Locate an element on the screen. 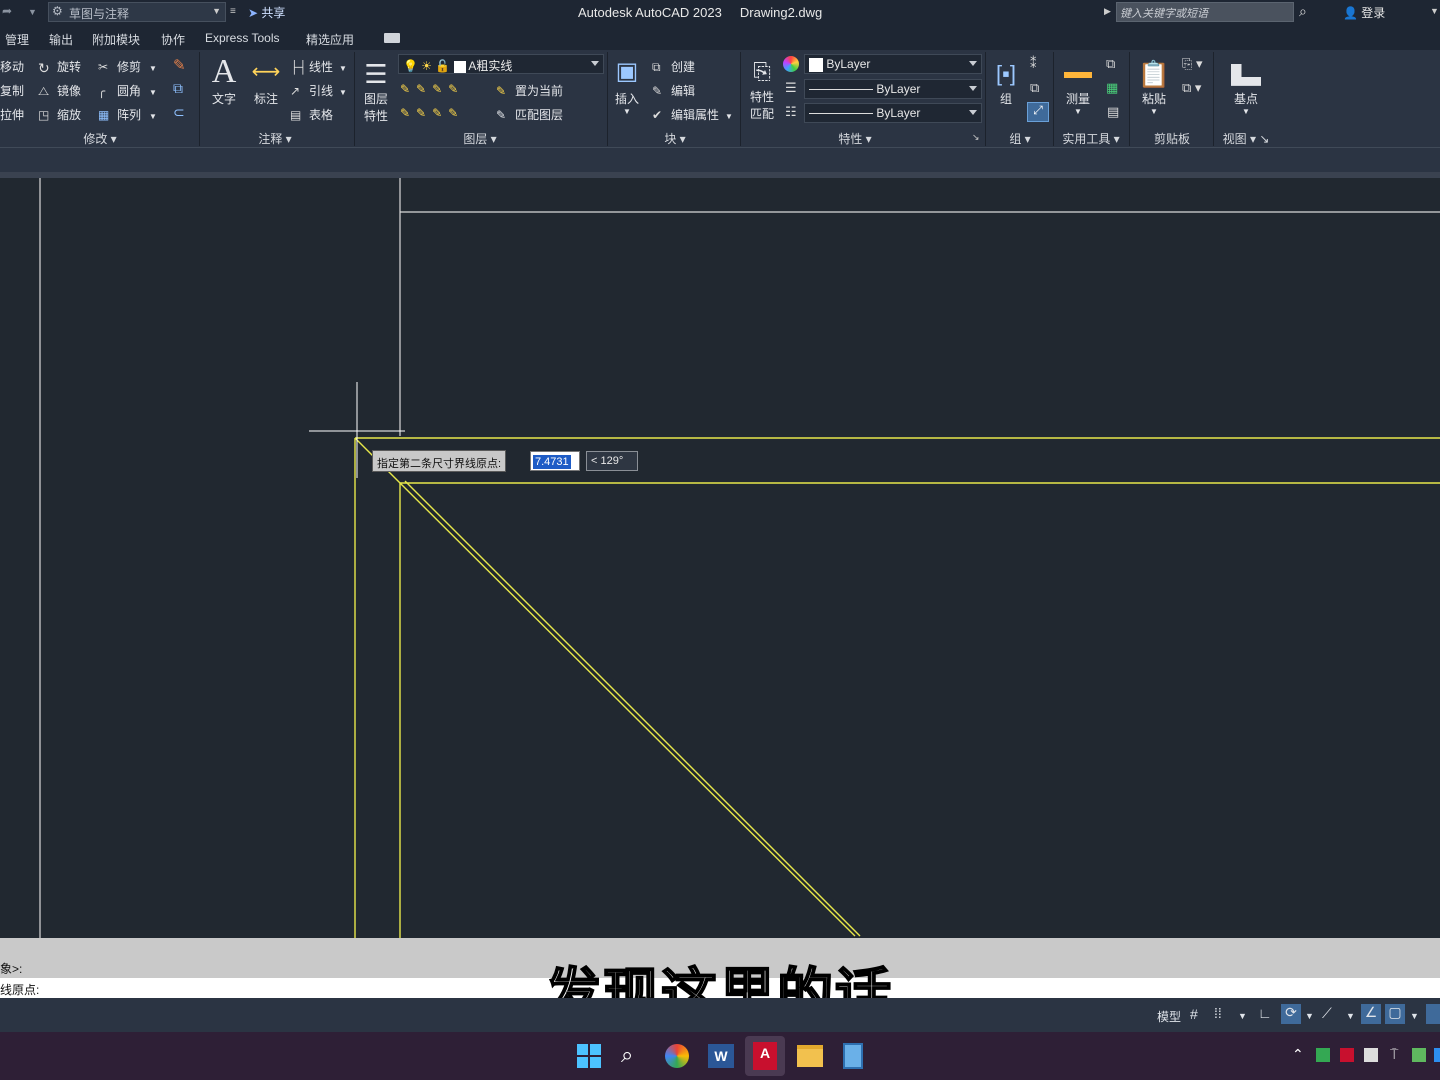 This screenshot has width=1440, height=1080. paste-button: 📋 粘贴 ▼ is located at coordinates (1154, 85).